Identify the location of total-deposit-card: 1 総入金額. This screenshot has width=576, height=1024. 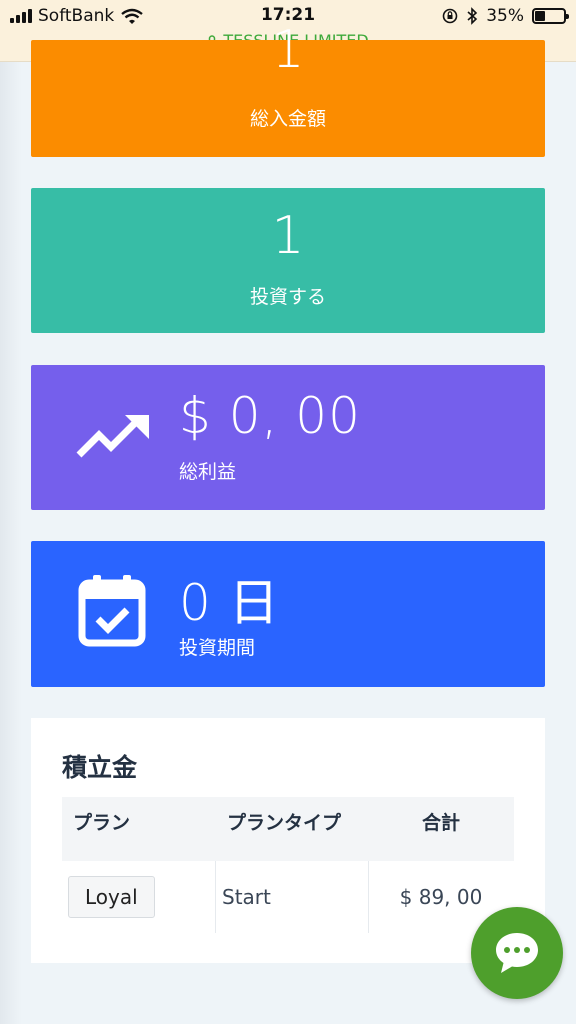
(288, 88).